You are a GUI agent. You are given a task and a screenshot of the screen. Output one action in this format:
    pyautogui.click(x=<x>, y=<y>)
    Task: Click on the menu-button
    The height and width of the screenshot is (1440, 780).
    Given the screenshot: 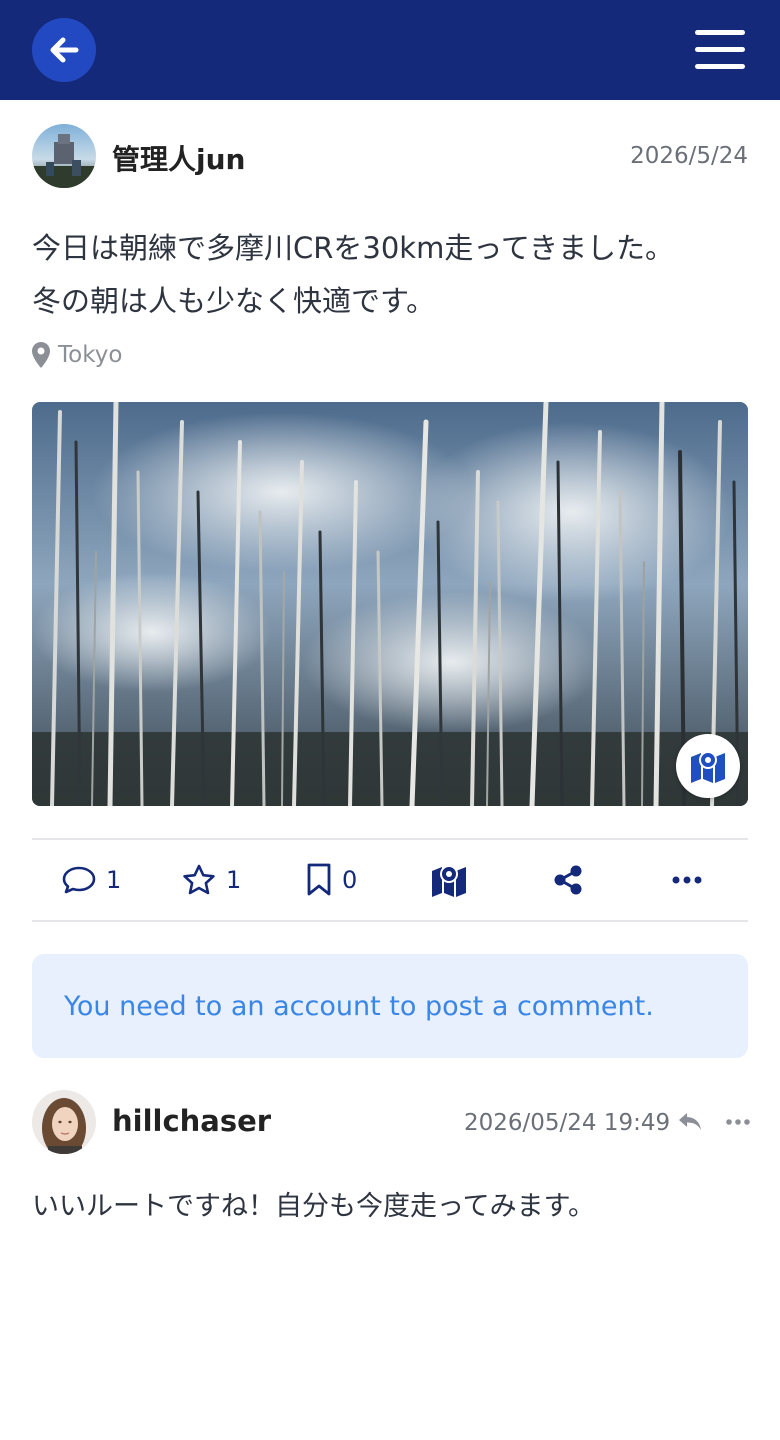 What is the action you would take?
    pyautogui.click(x=720, y=50)
    